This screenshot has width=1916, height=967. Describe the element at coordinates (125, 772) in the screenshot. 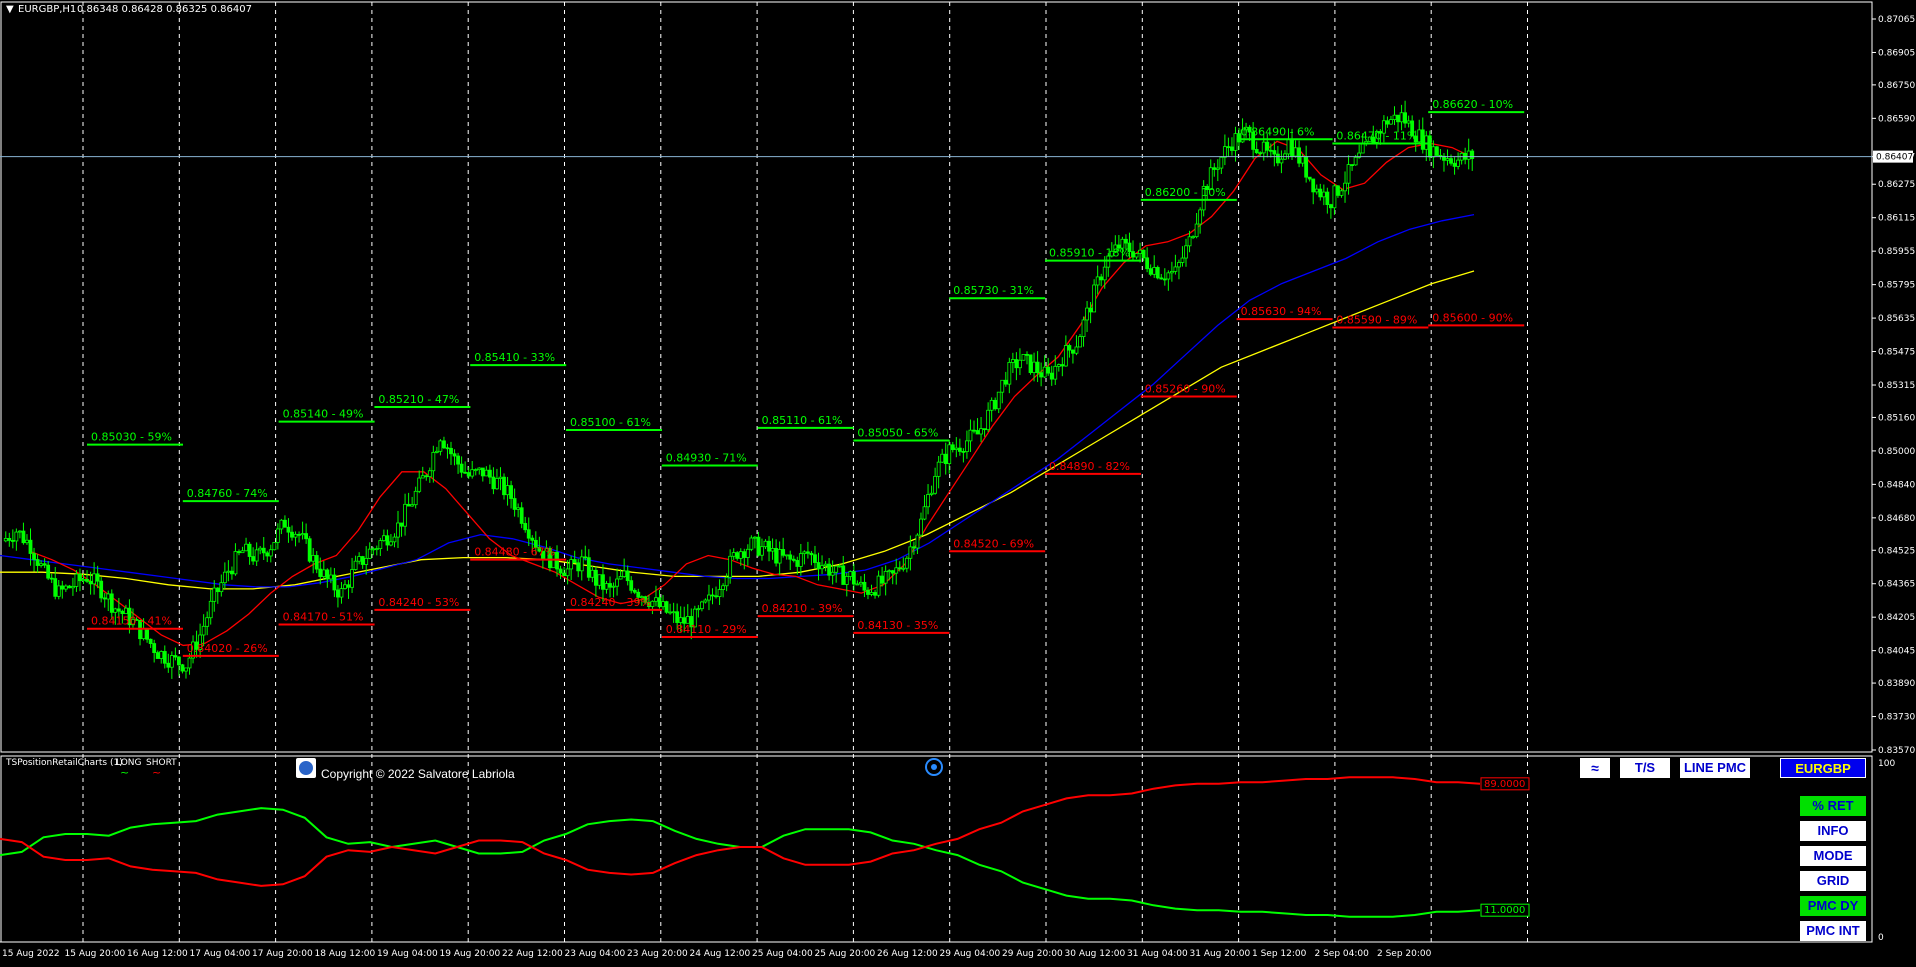

I see `long-wave-icon: ~` at that location.